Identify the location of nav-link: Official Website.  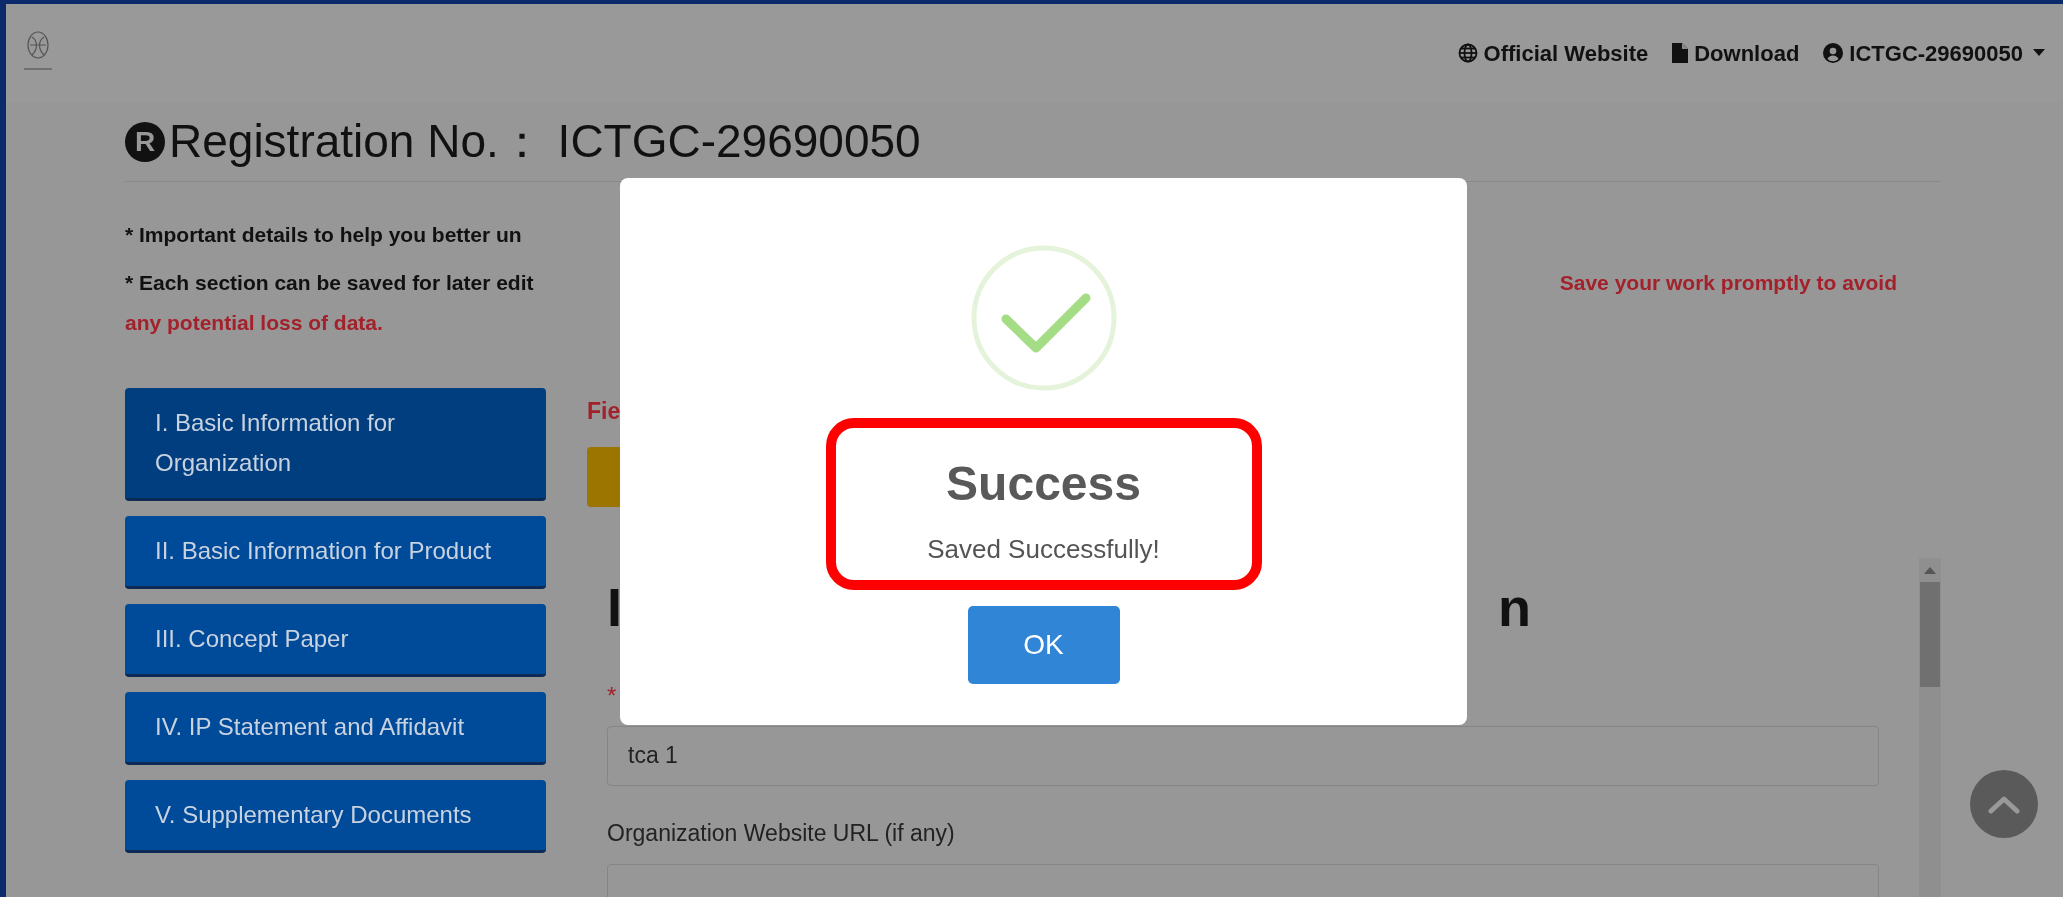
(1553, 53).